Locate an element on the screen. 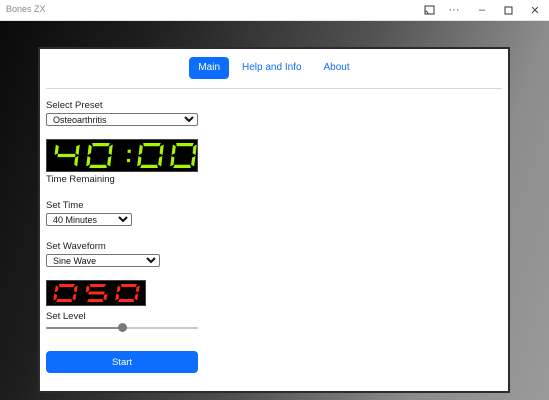 The height and width of the screenshot is (400, 549). window-title: Bones ZX is located at coordinates (26, 9).